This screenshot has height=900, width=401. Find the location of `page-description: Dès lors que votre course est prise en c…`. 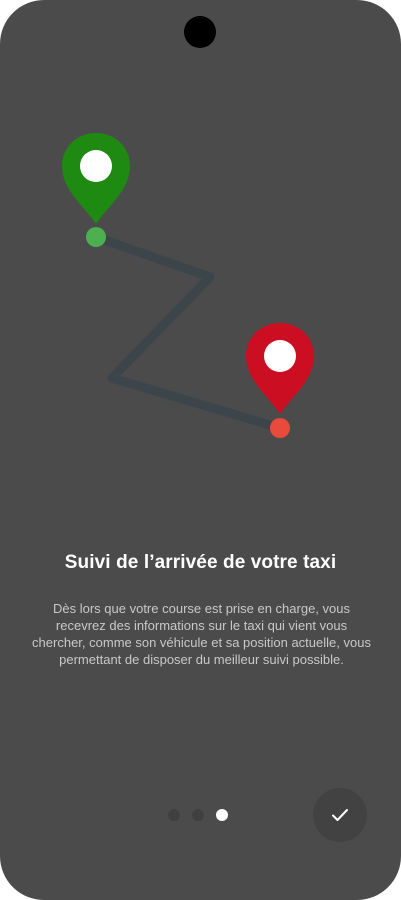

page-description: Dès lors que votre course est prise en c… is located at coordinates (201, 634).